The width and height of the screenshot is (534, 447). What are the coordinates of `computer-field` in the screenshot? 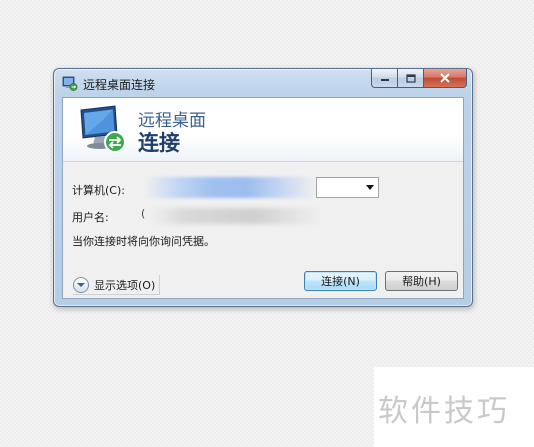 It's located at (261, 187).